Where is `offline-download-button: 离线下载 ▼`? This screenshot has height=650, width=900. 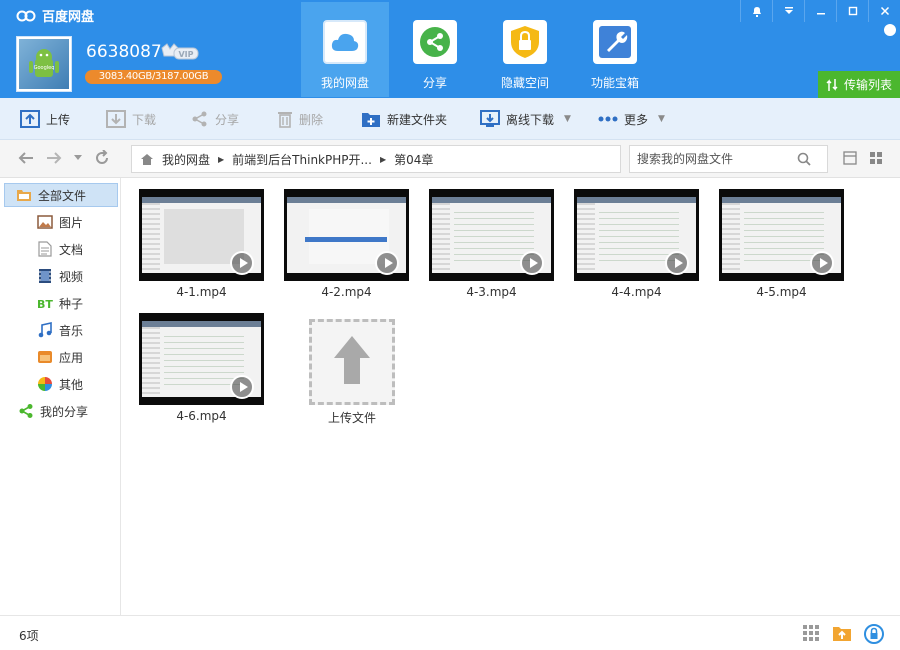 offline-download-button: 离线下载 ▼ is located at coordinates (525, 119).